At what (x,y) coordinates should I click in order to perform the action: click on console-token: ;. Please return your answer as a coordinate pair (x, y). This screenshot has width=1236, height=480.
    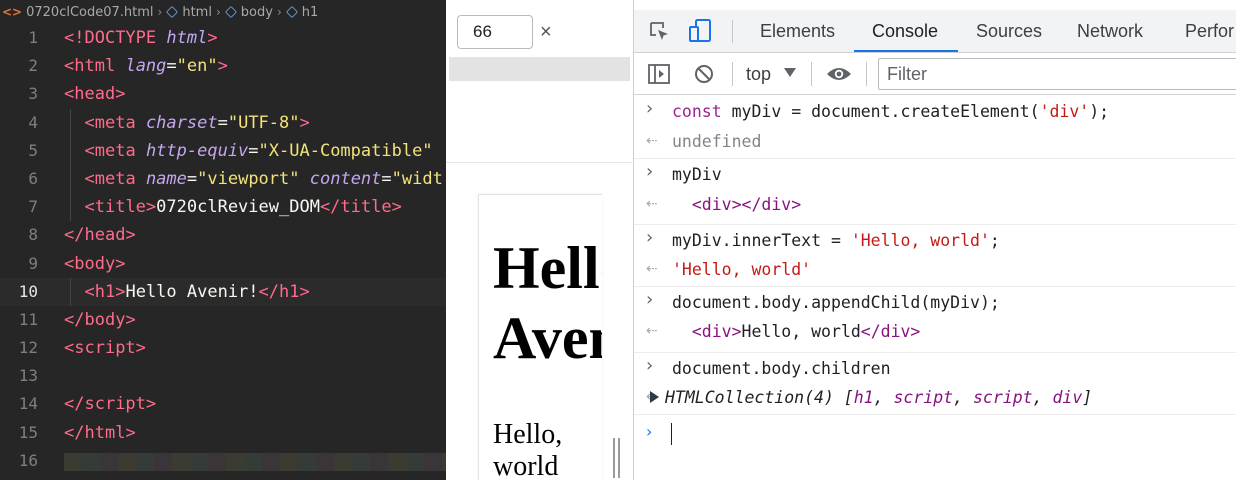
    Looking at the image, I should click on (994, 240).